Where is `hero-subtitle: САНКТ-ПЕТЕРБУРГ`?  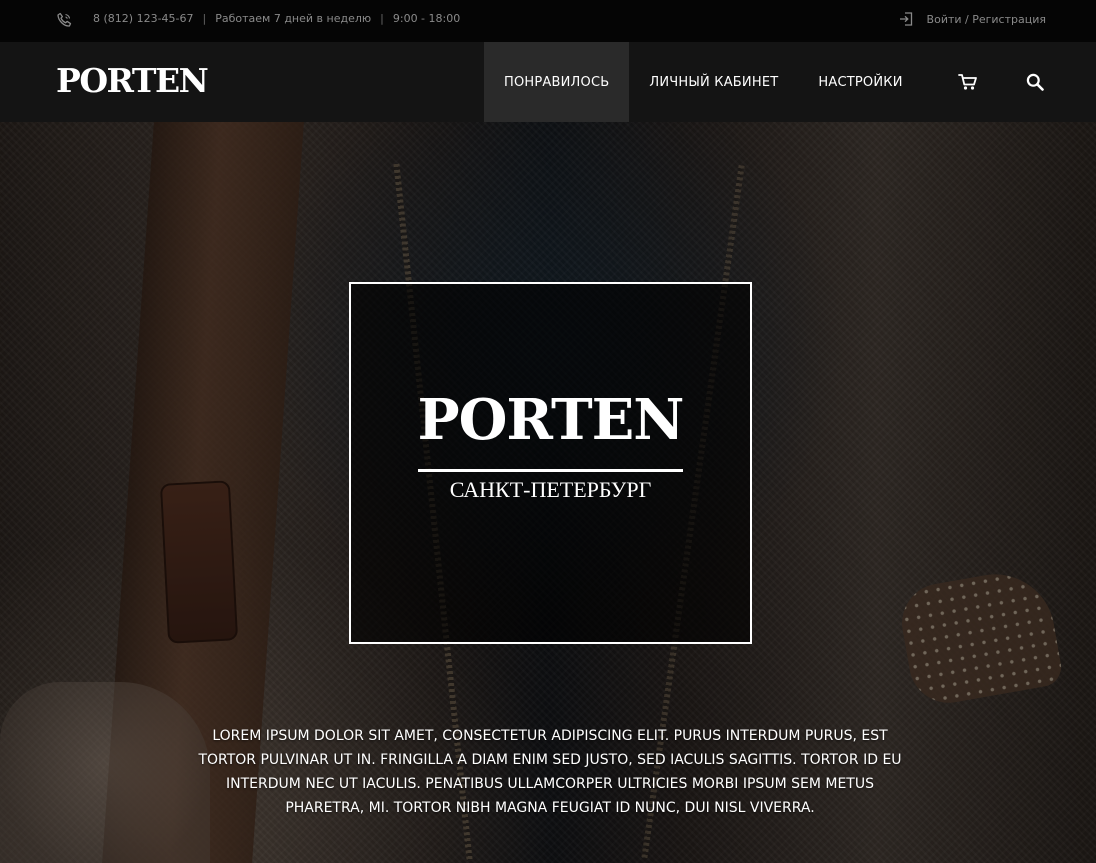 hero-subtitle: САНКТ-ПЕТЕРБУРГ is located at coordinates (550, 489).